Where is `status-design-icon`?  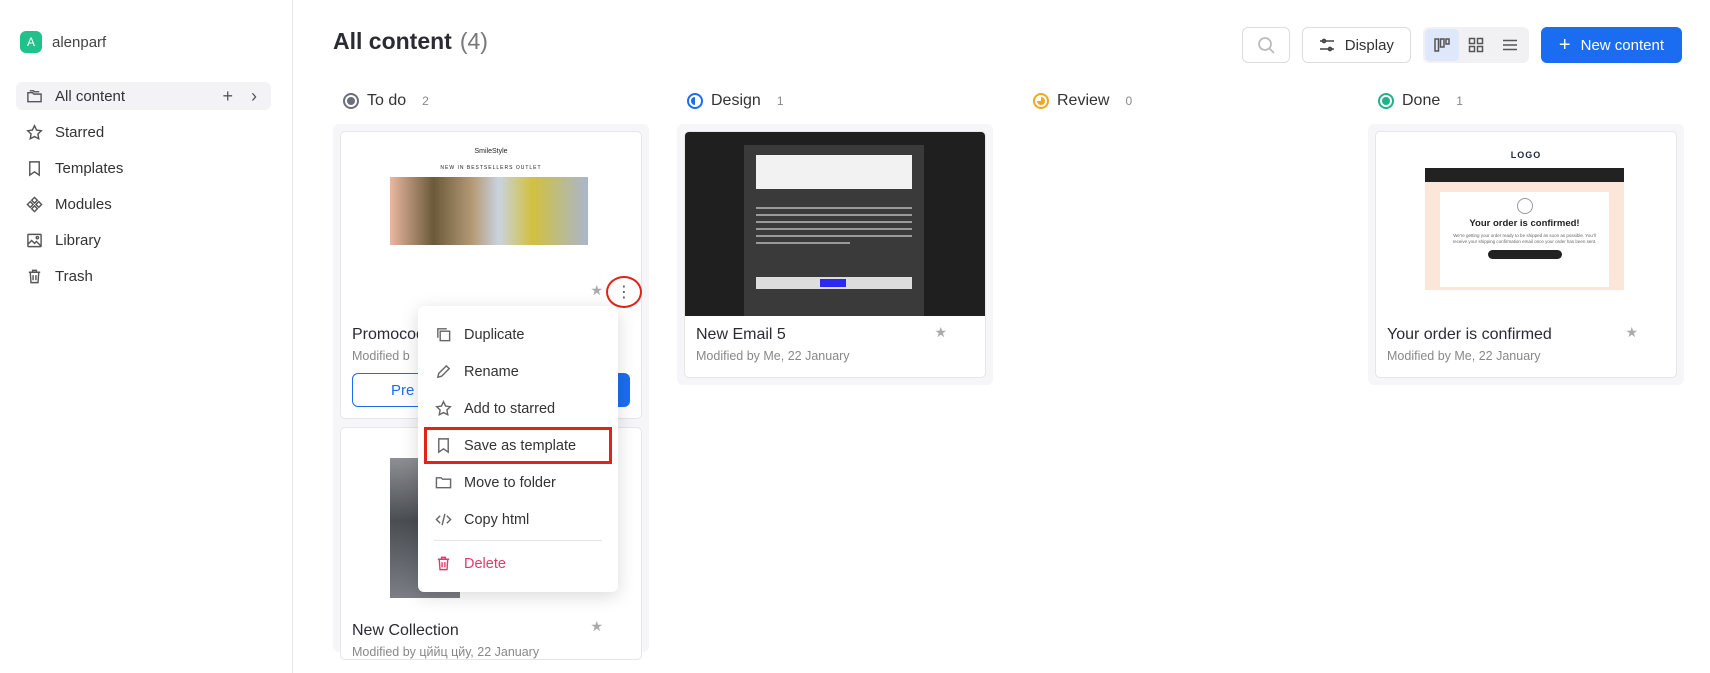
status-design-icon is located at coordinates (695, 101).